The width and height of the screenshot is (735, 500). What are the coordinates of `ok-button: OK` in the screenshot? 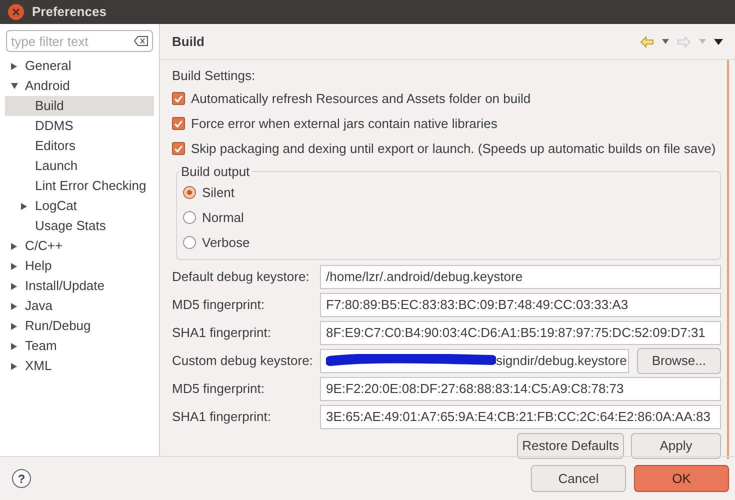 It's located at (681, 478).